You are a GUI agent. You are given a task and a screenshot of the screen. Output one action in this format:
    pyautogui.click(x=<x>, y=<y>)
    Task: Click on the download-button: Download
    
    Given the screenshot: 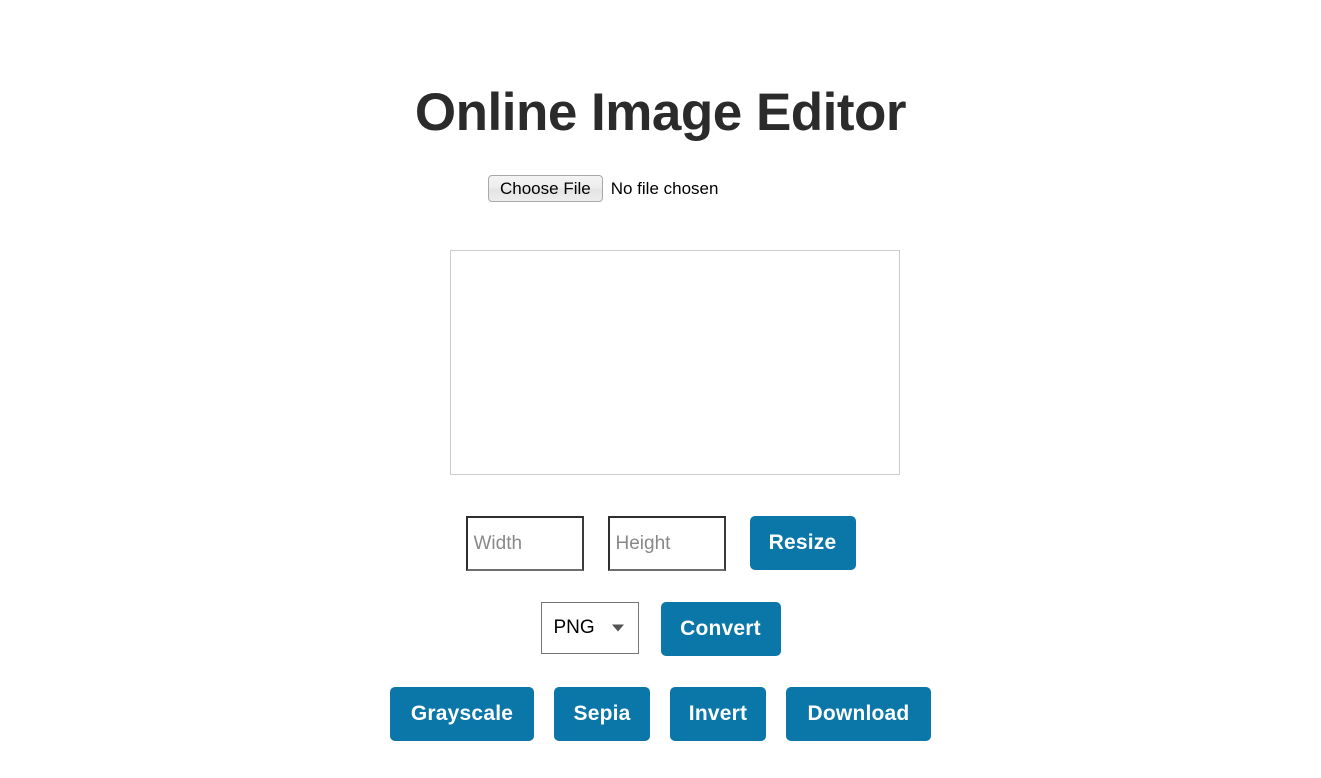 What is the action you would take?
    pyautogui.click(x=858, y=714)
    